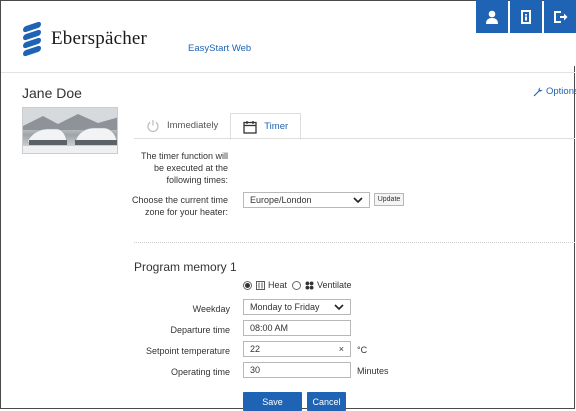 Image resolution: width=576 pixels, height=411 pixels. Describe the element at coordinates (354, 138) in the screenshot. I see `tab-divider` at that location.